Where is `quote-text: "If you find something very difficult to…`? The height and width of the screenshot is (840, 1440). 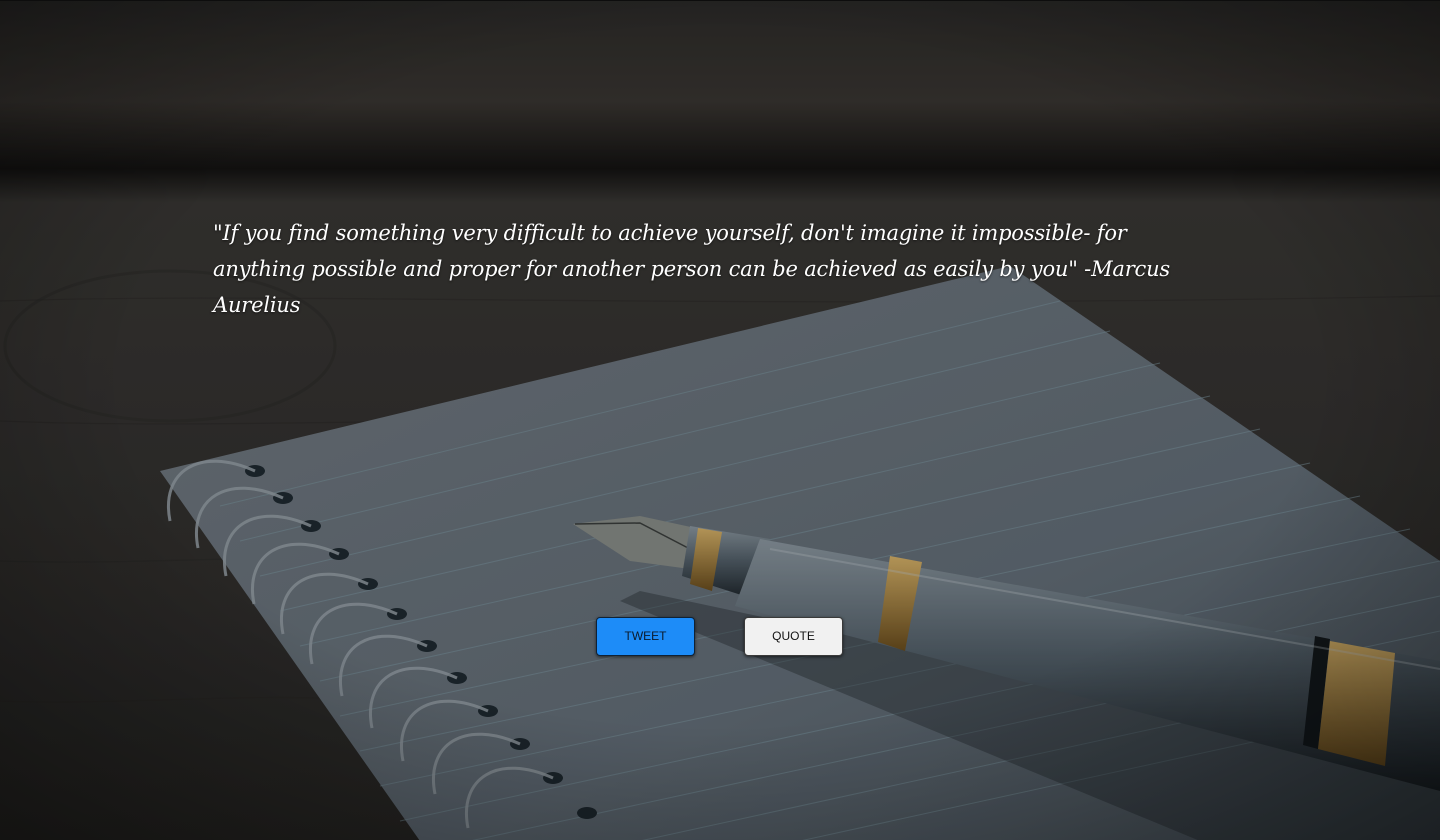 quote-text: "If you find something very difficult to… is located at coordinates (691, 269).